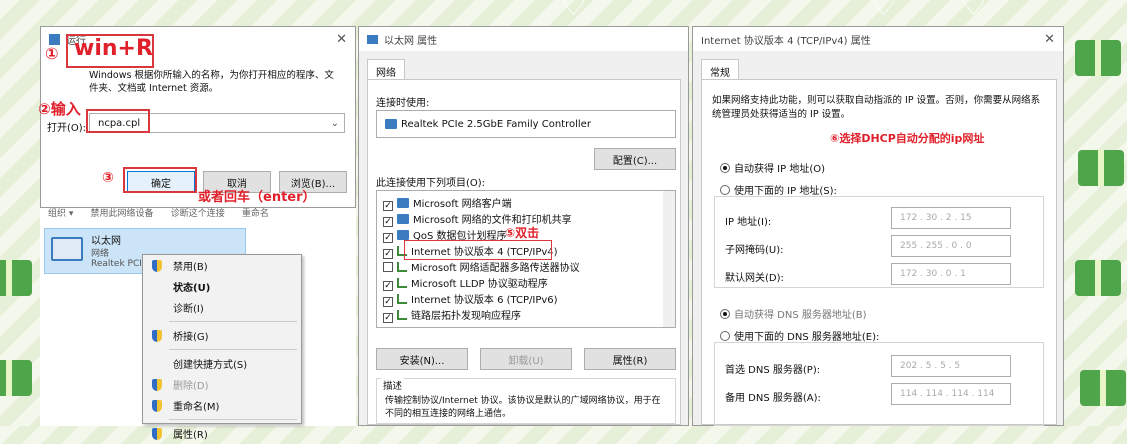 This screenshot has width=1127, height=444. Describe the element at coordinates (754, 250) in the screenshot. I see `subnet-label: 子网掩码(U):` at that location.